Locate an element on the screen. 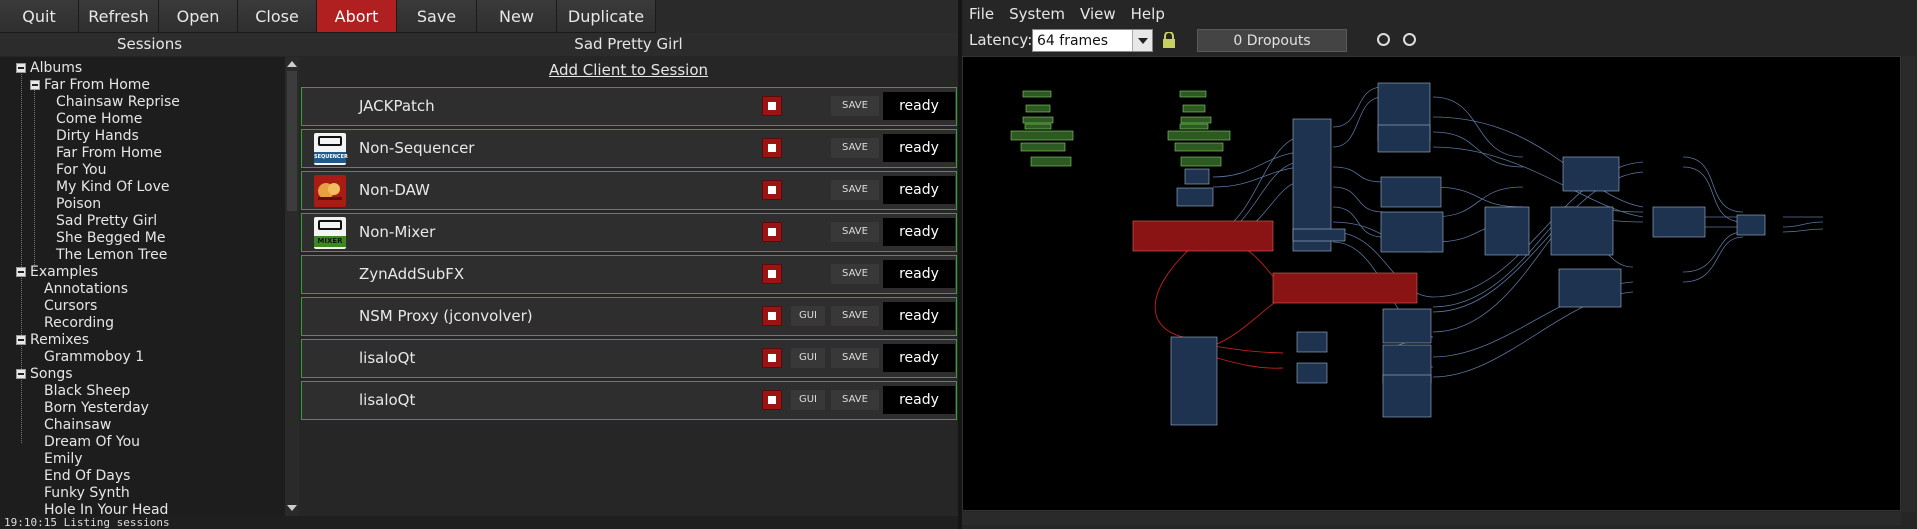  add-client-button: Add Client to Session is located at coordinates (628, 70).